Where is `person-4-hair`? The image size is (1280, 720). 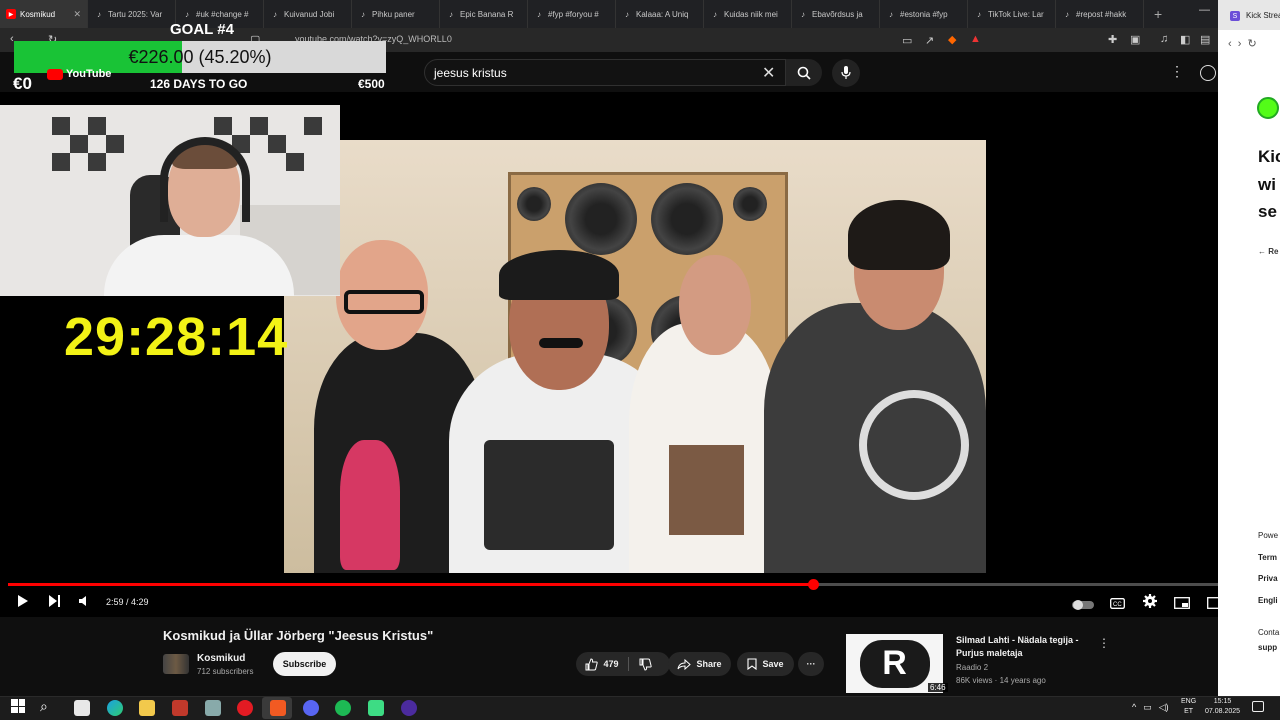 person-4-hair is located at coordinates (899, 235).